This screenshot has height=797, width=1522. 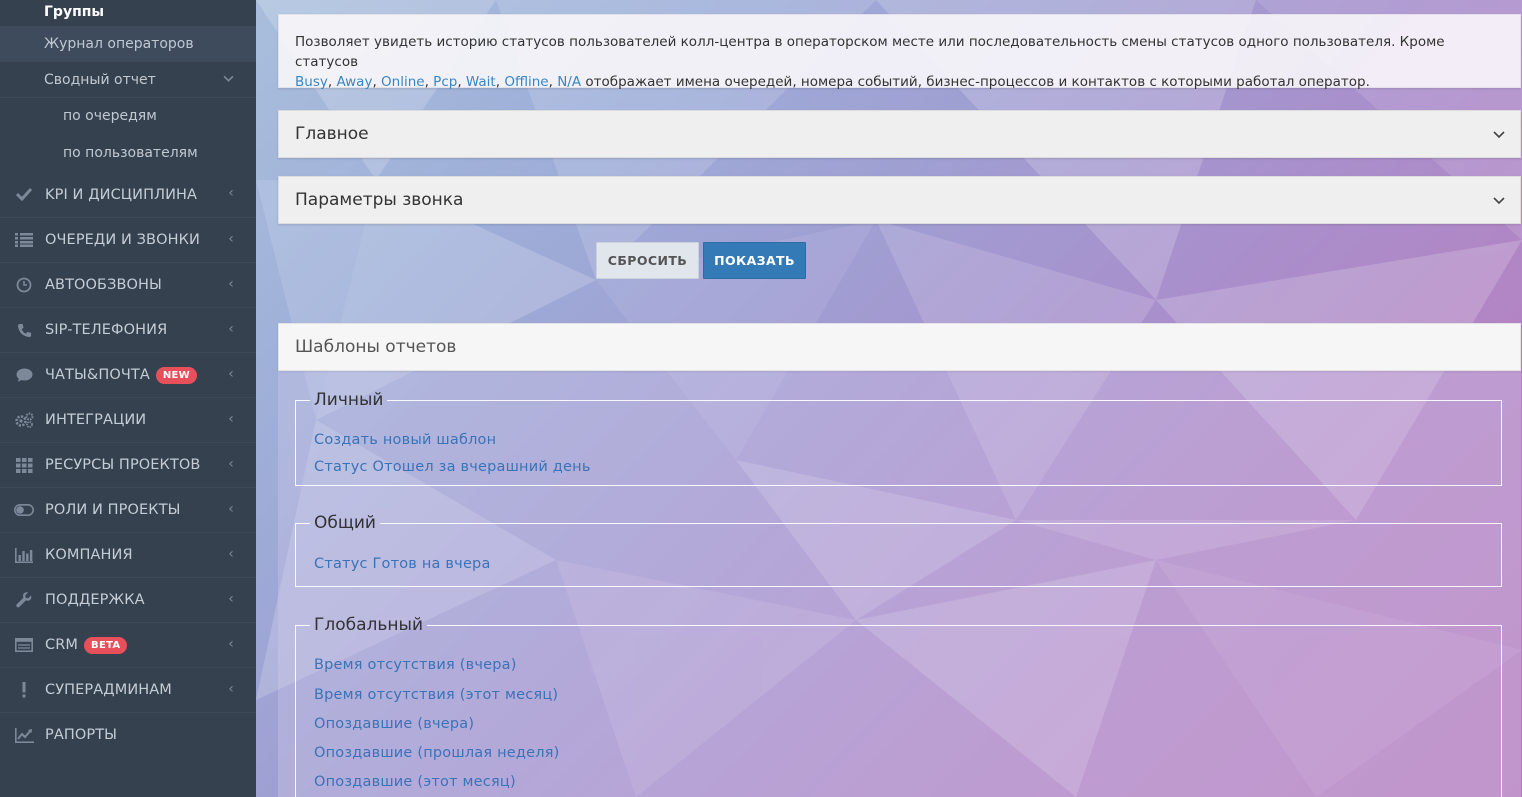 What do you see at coordinates (376, 347) in the screenshot?
I see `templates-title: Шаблоны отчетов` at bounding box center [376, 347].